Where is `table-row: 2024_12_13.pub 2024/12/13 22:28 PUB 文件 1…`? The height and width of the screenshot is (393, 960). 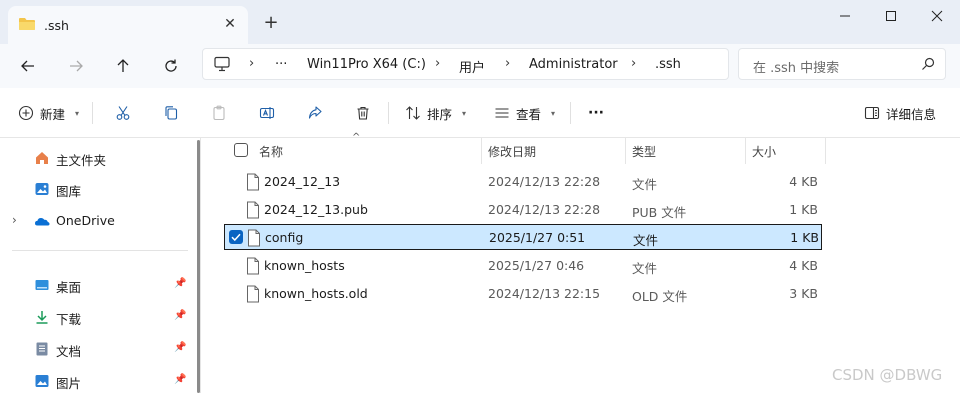
table-row: 2024_12_13.pub 2024/12/13 22:28 PUB 文件 1… is located at coordinates (523, 210).